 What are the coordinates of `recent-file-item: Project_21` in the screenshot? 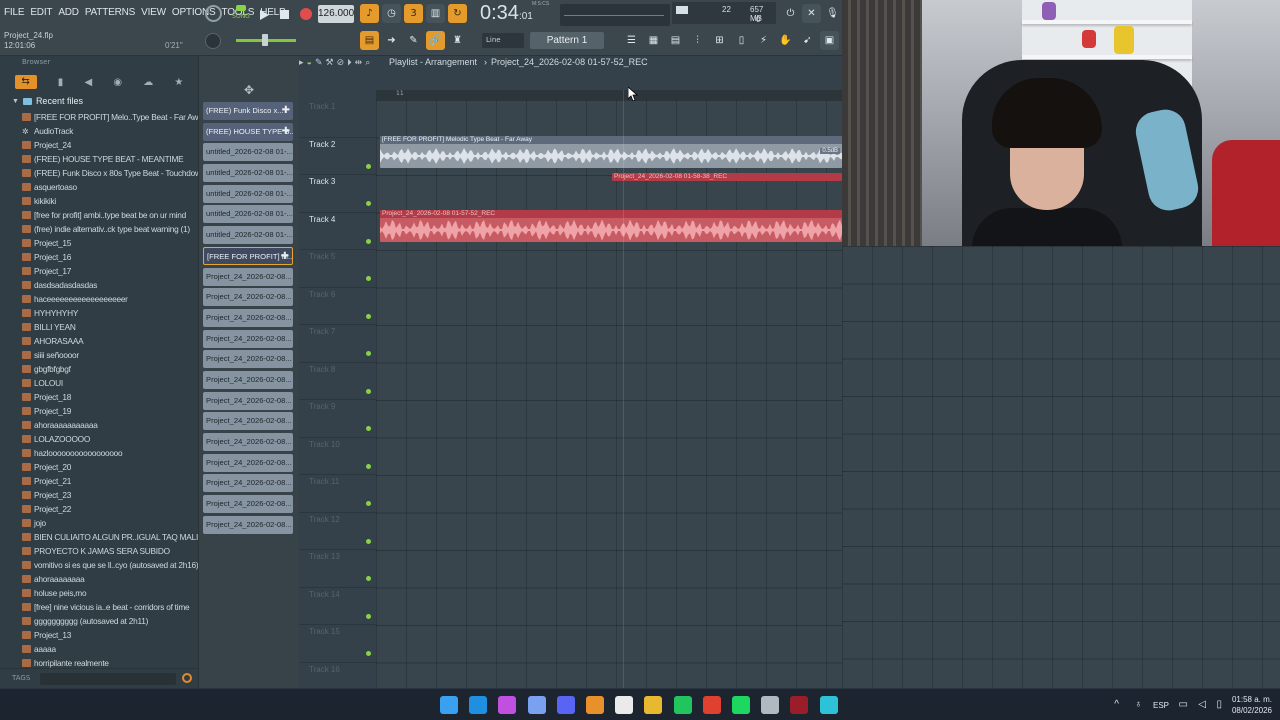 It's located at (110, 481).